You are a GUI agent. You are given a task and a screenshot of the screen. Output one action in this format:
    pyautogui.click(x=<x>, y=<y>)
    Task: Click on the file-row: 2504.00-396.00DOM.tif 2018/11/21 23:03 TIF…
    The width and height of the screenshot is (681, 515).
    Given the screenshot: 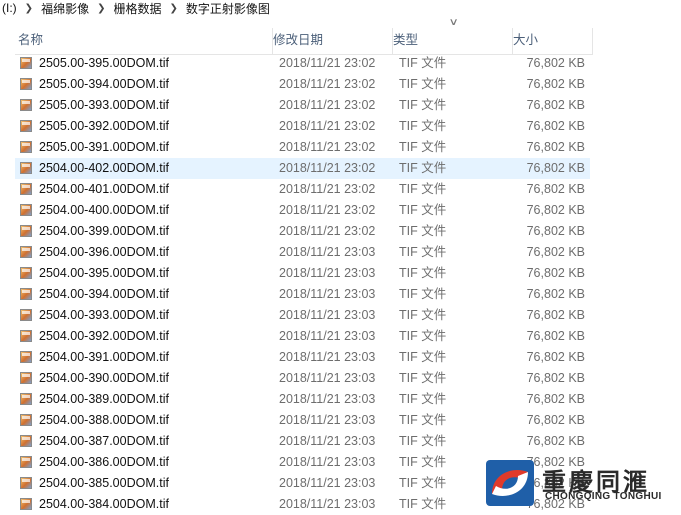 What is the action you would take?
    pyautogui.click(x=302, y=252)
    